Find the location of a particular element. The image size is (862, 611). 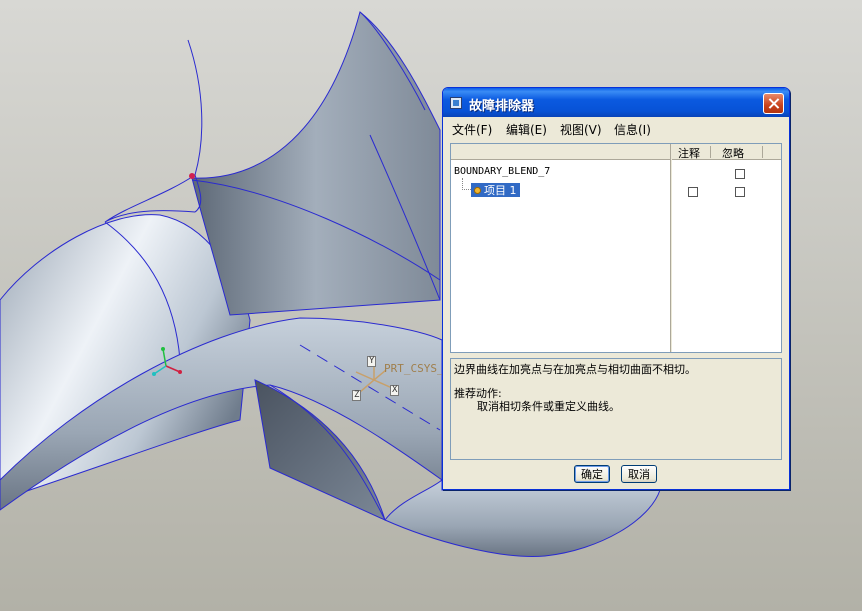

column-divider is located at coordinates (671, 248).